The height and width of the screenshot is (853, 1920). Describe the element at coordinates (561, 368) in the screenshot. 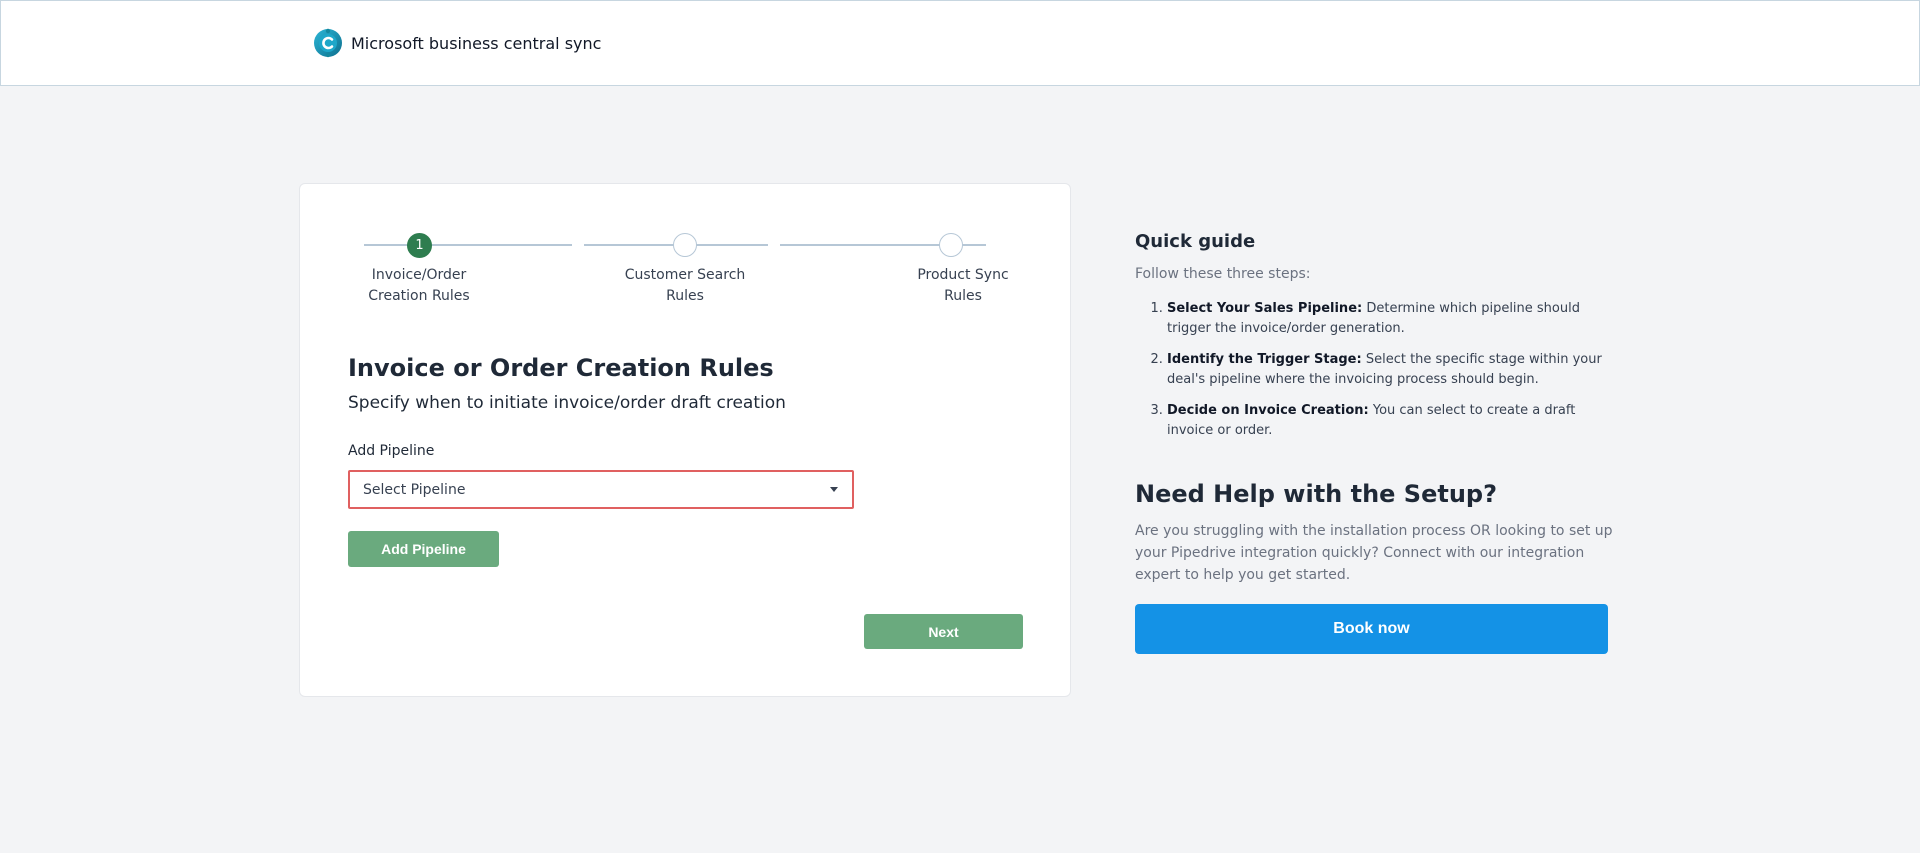

I see `form-title: Invoice or Order Creation Rules` at that location.